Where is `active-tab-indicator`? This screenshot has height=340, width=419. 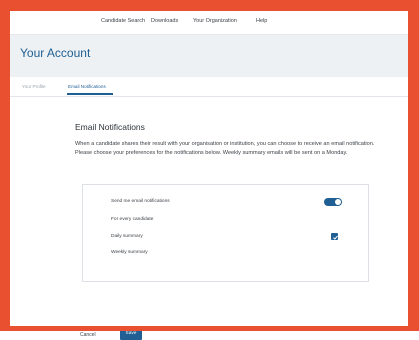 active-tab-indicator is located at coordinates (90, 94).